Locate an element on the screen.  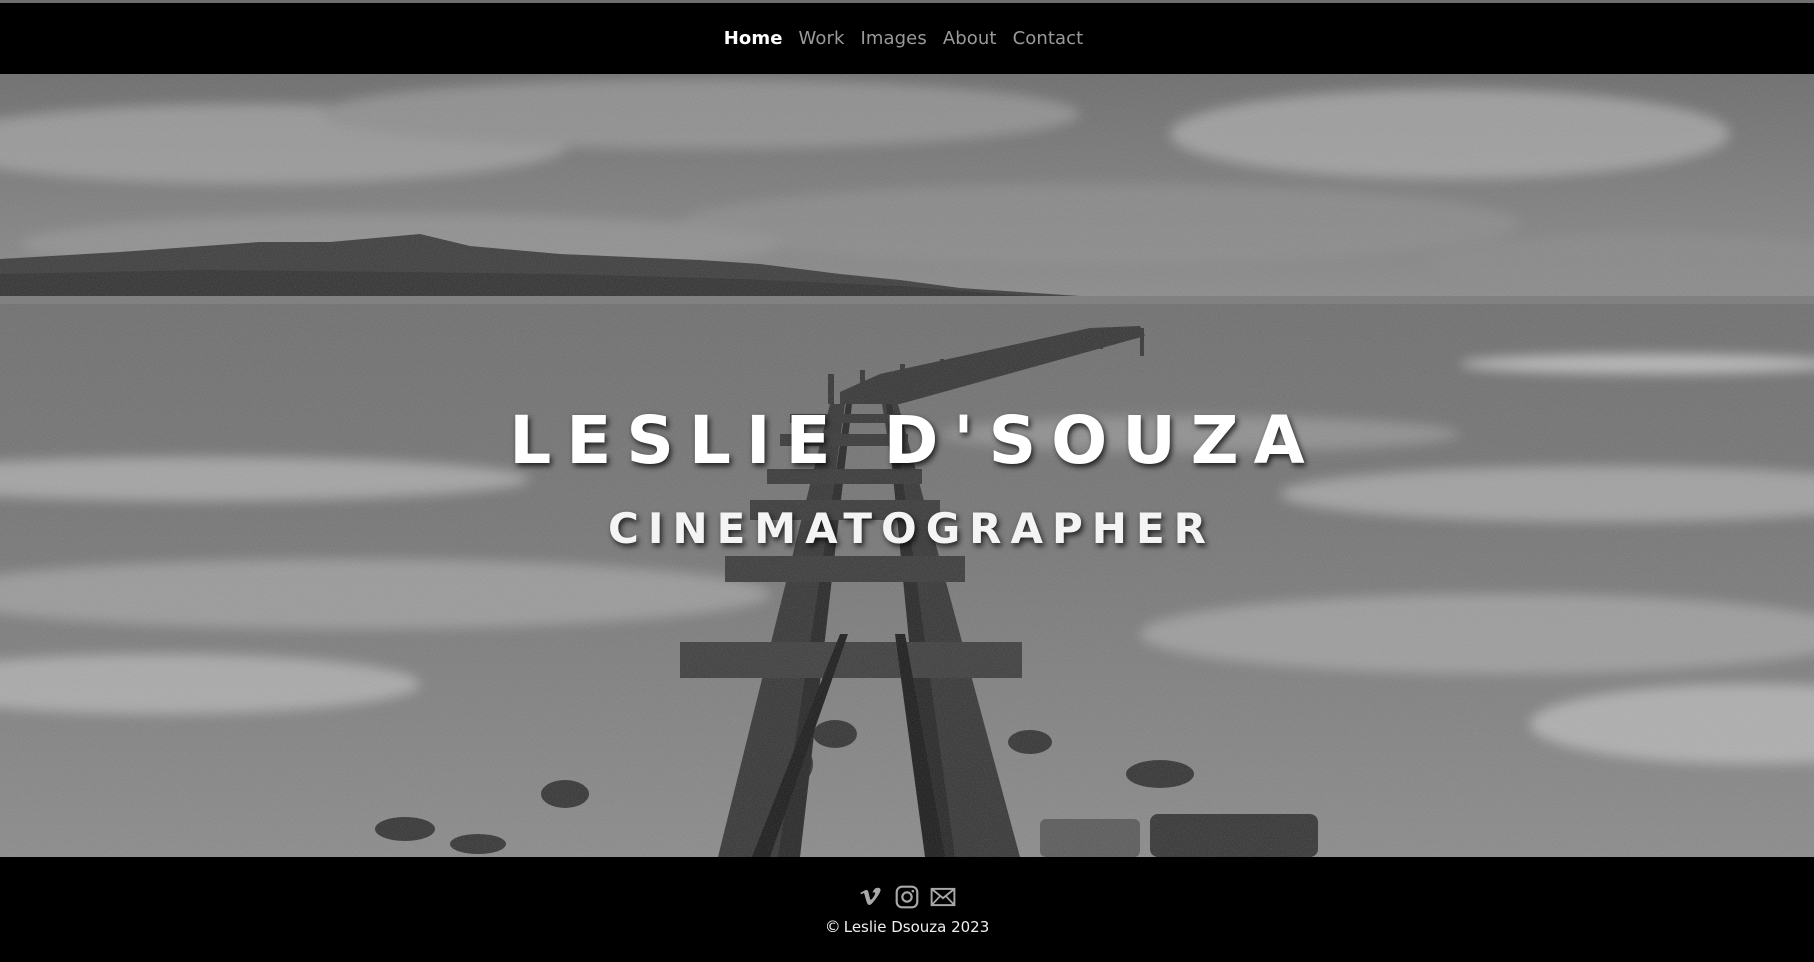
nav-item-home: Home is located at coordinates (753, 38).